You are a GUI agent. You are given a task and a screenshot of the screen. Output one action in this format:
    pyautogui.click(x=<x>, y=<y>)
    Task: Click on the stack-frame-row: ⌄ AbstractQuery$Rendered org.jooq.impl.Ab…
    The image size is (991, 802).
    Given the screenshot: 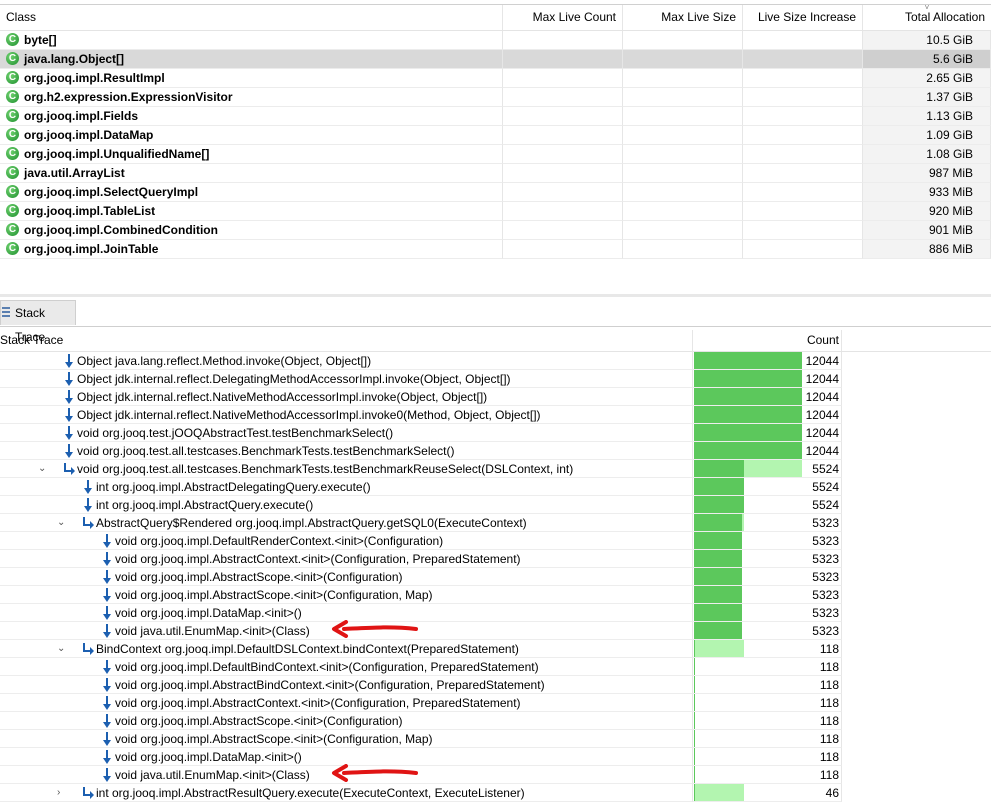 What is the action you would take?
    pyautogui.click(x=495, y=523)
    